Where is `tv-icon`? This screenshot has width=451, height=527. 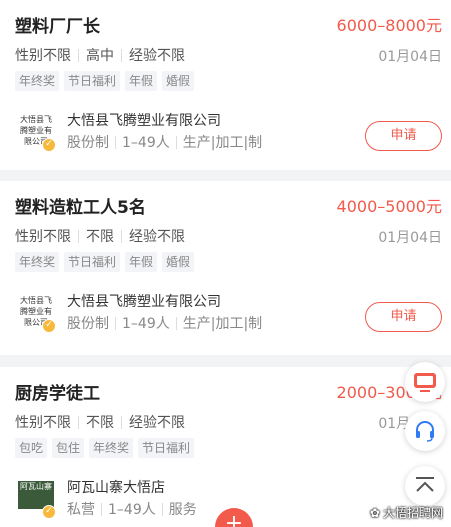
tv-icon is located at coordinates (425, 382).